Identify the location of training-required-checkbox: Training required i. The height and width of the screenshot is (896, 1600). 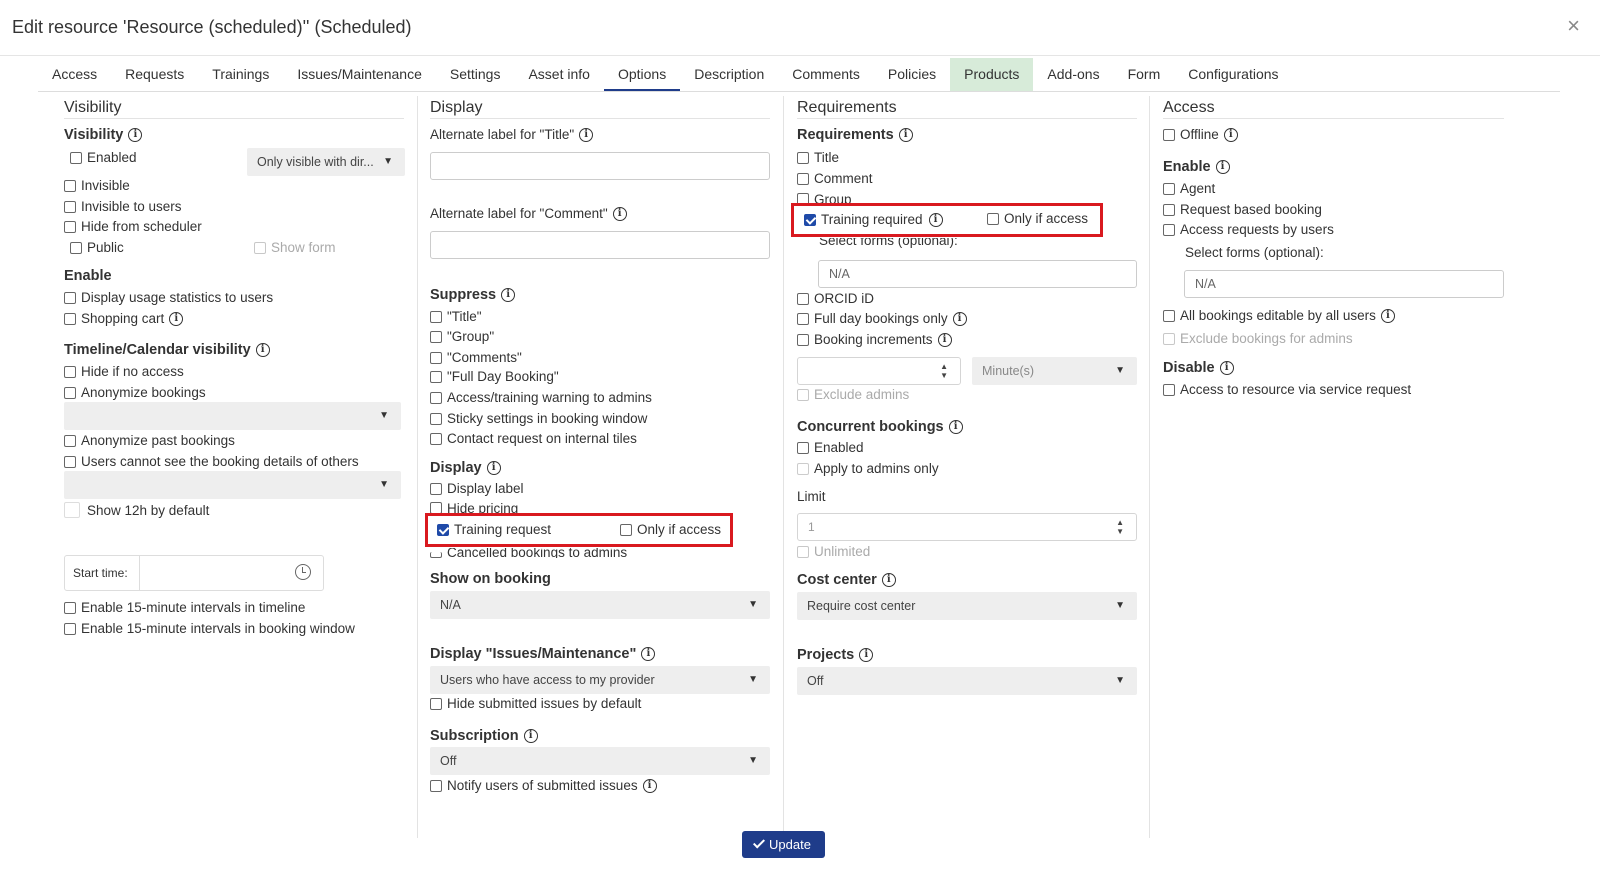
(873, 219).